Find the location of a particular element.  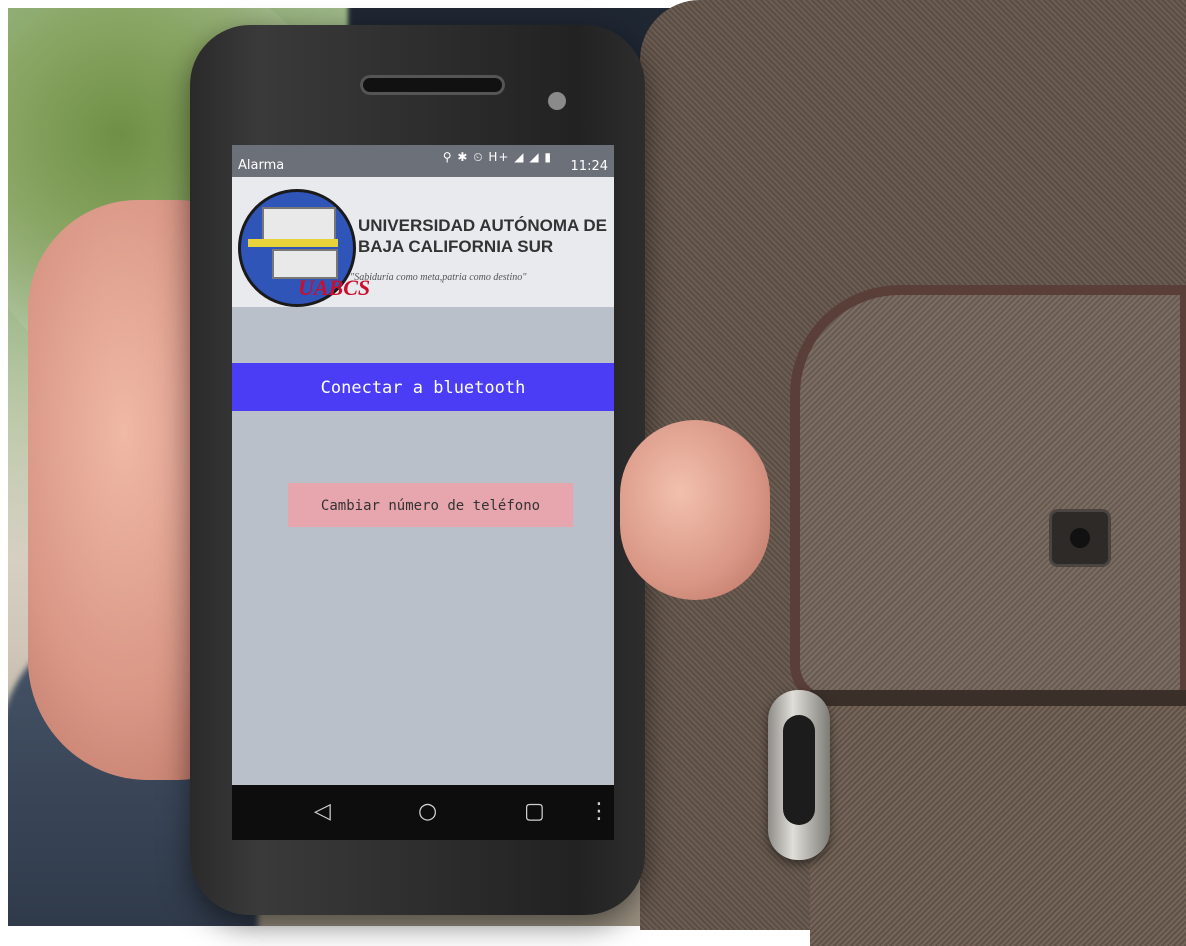

phone-speaker is located at coordinates (432, 85).